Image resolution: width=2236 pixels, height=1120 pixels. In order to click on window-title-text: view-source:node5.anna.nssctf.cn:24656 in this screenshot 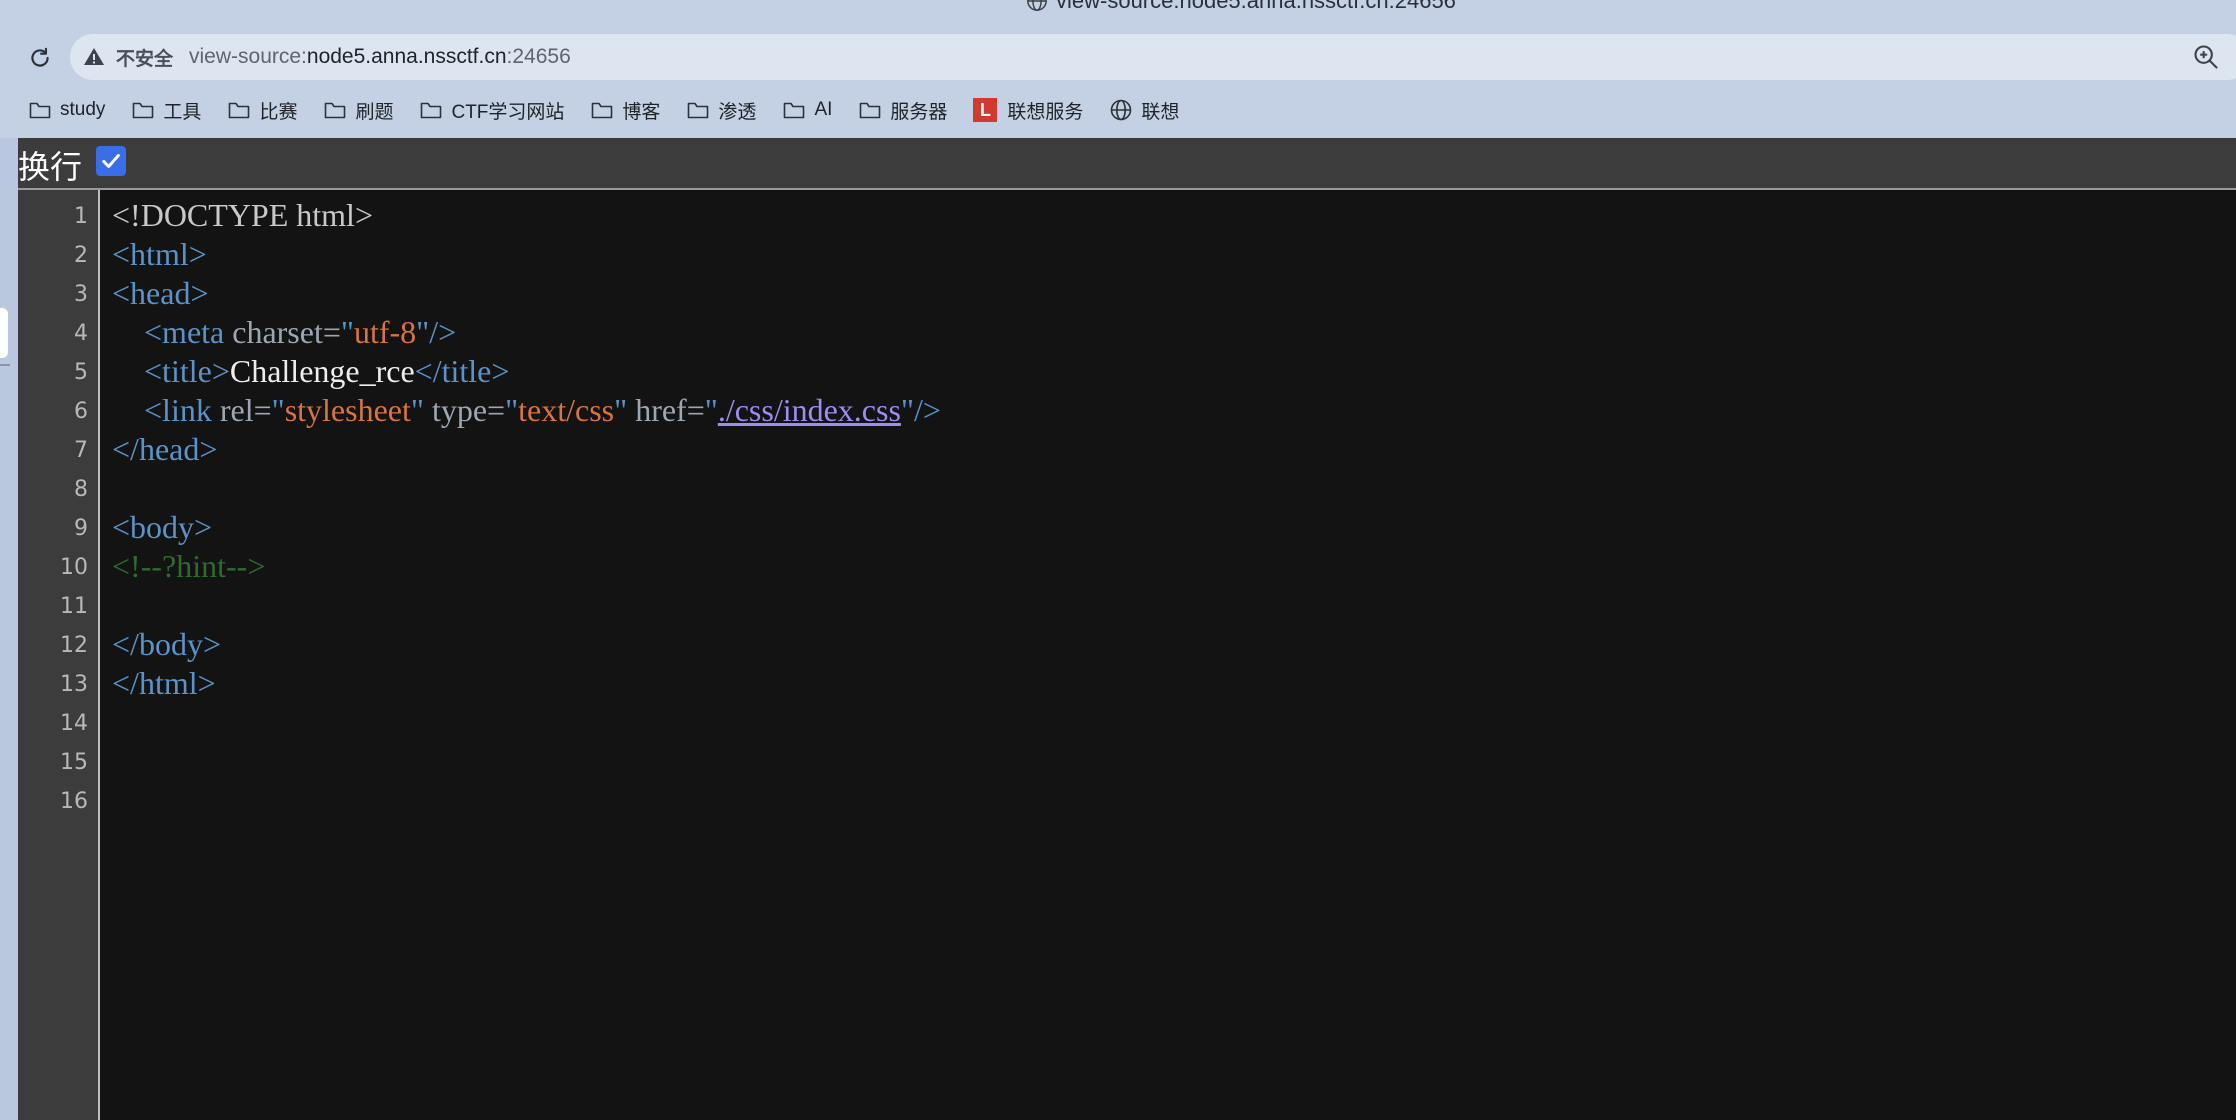, I will do `click(1256, 6)`.